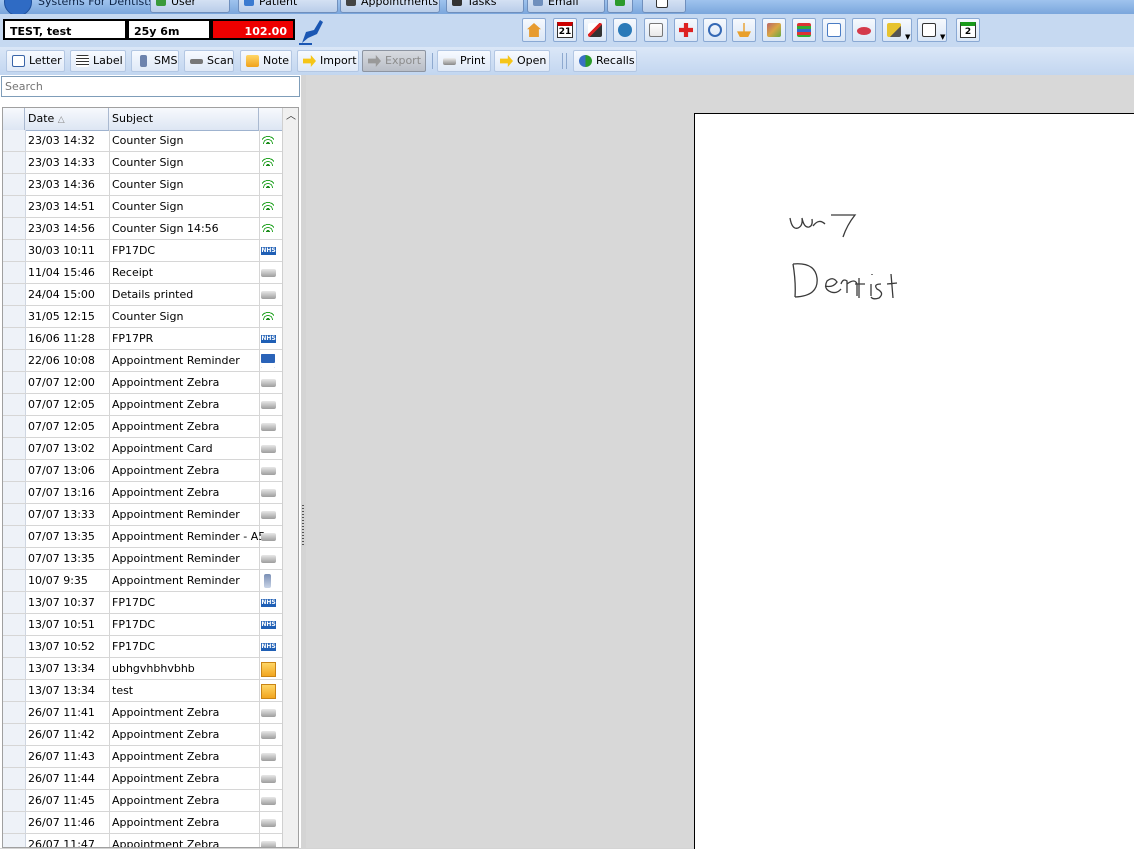 The width and height of the screenshot is (1134, 849). What do you see at coordinates (142, 405) in the screenshot?
I see `table-row: 07/07 12:05 Appointment Zebra` at bounding box center [142, 405].